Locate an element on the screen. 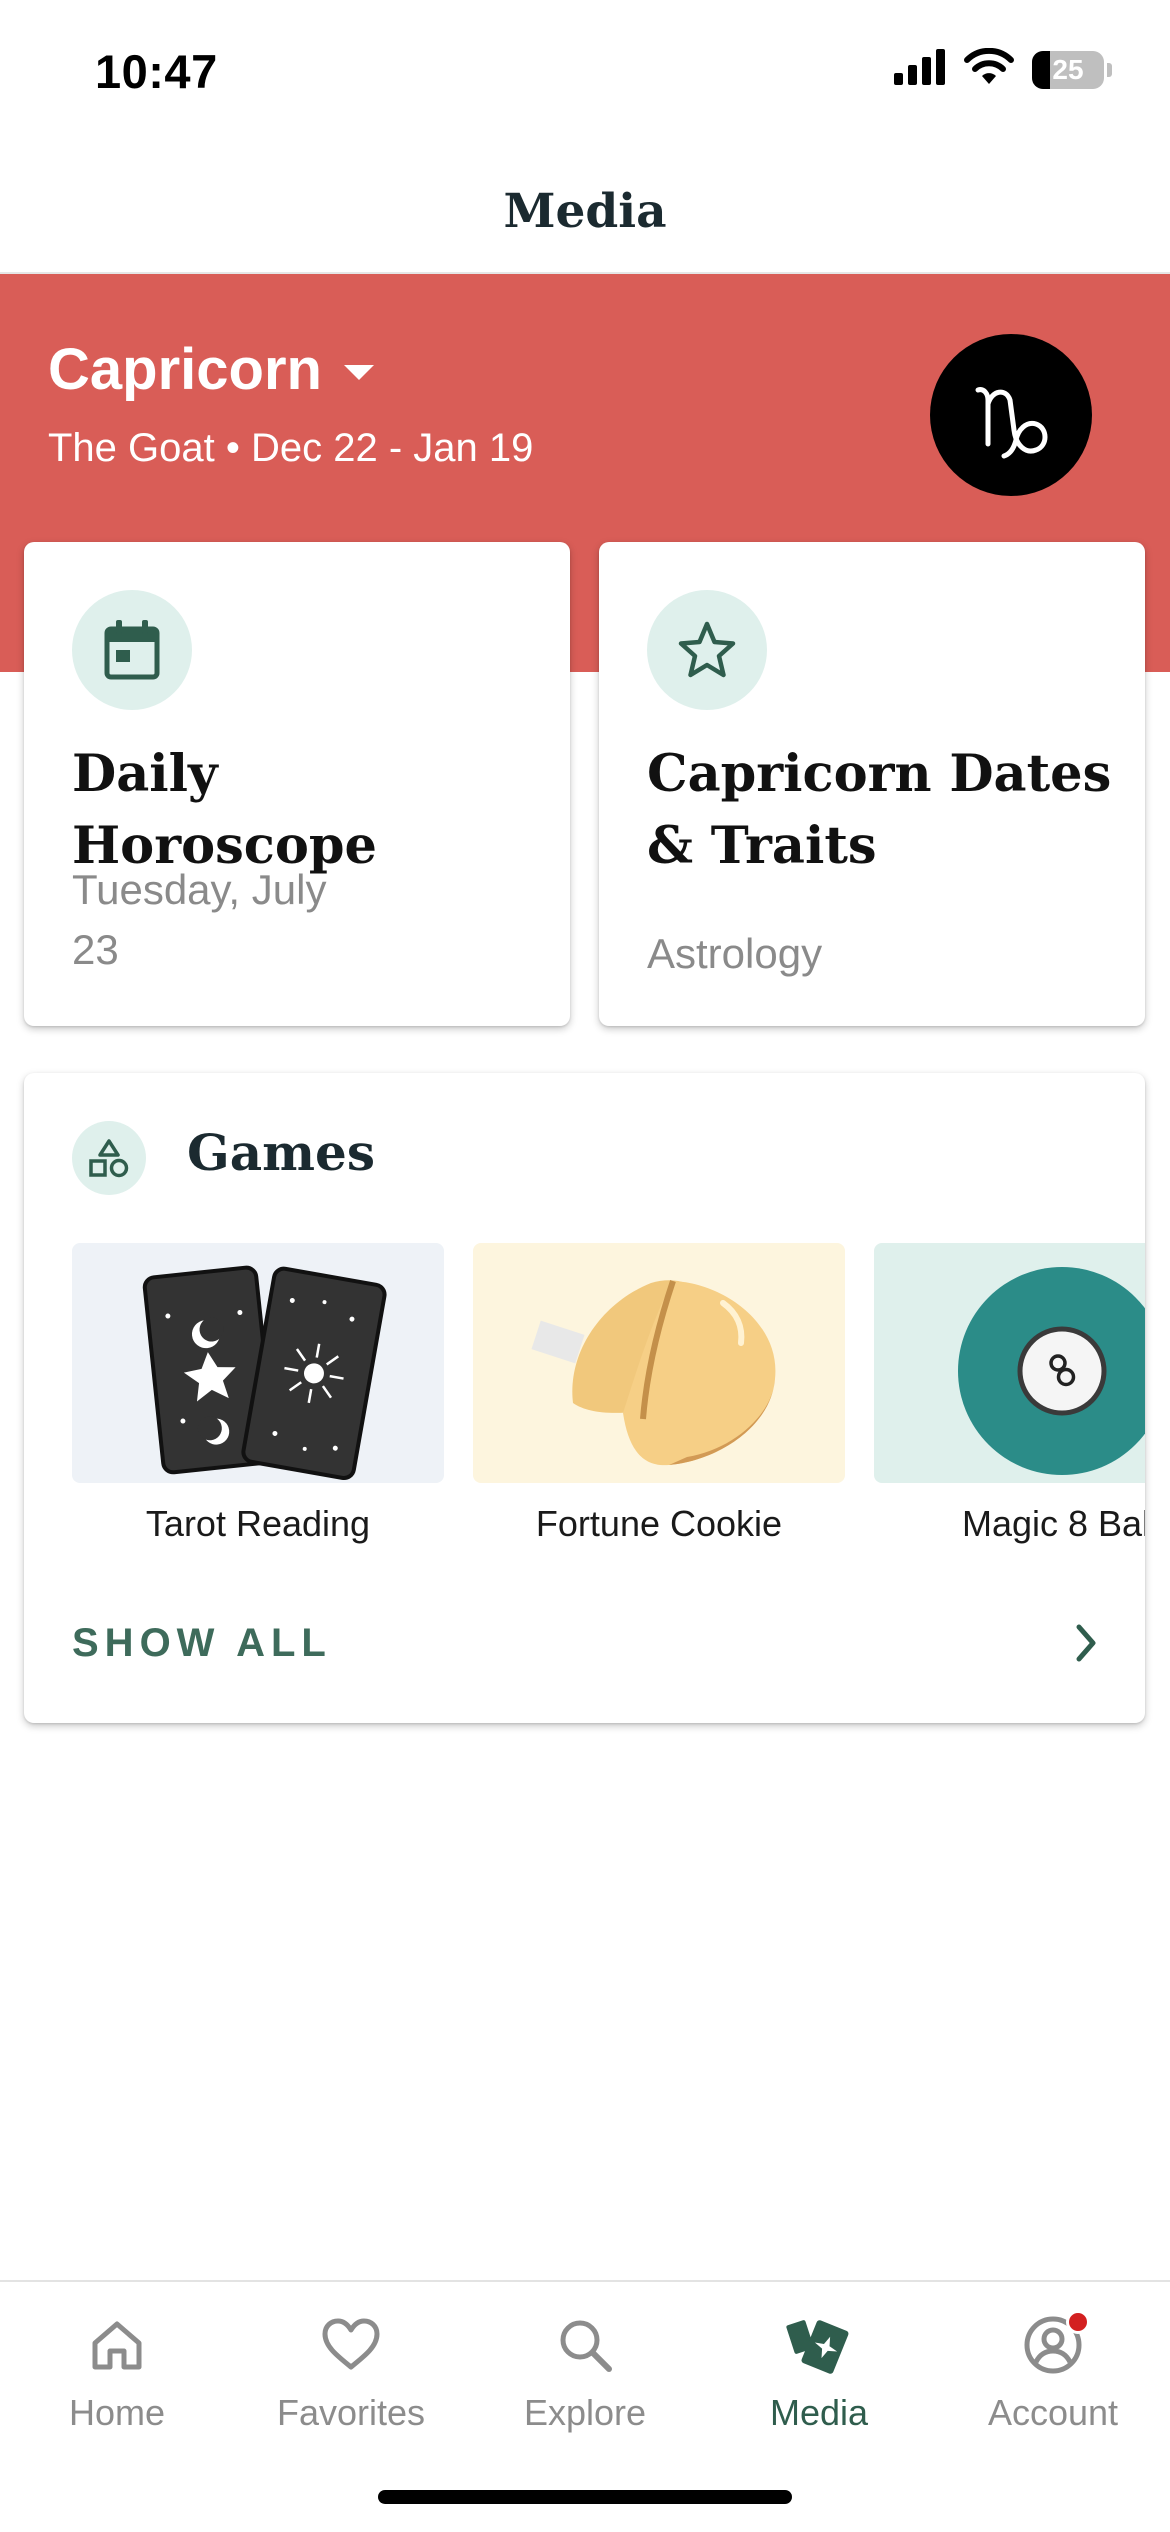 This screenshot has height=2532, width=1170. fortune-cookie-image is located at coordinates (653, 1373).